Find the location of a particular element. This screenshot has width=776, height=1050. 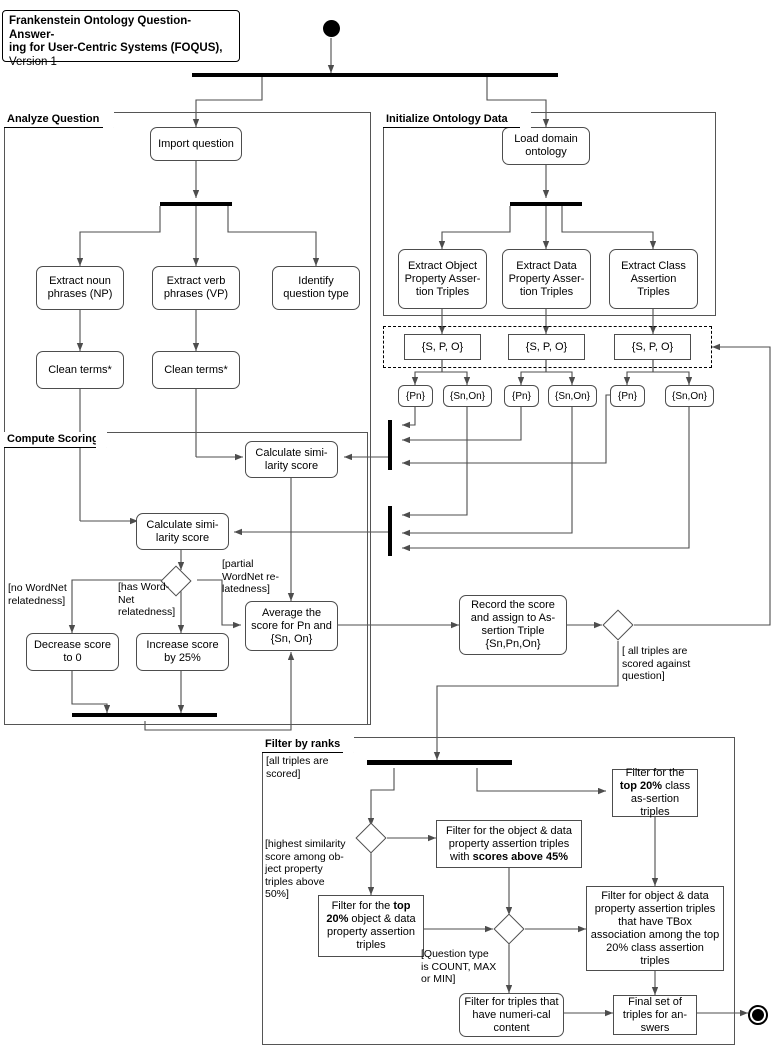

object-node-spo-object-property: {S, P, O} is located at coordinates (442, 347).